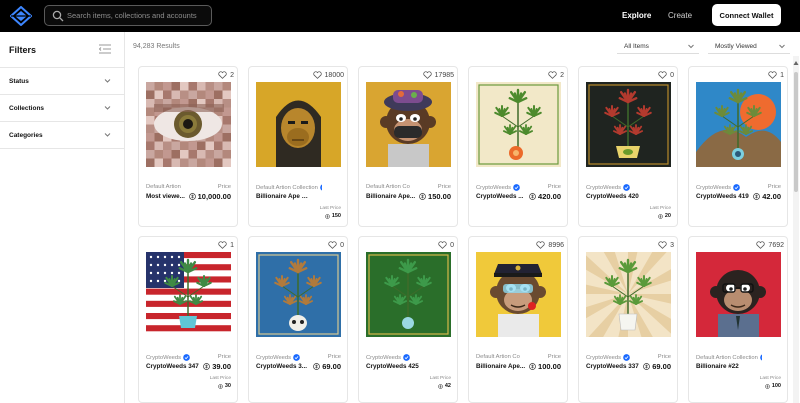  What do you see at coordinates (328, 75) in the screenshot?
I see `like-count: 18000` at bounding box center [328, 75].